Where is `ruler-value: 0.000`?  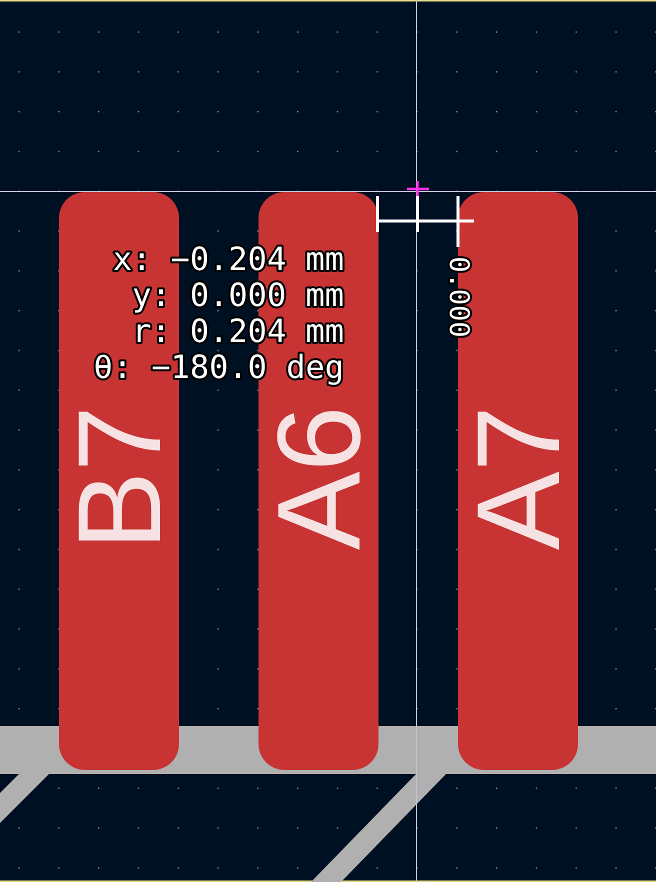
ruler-value: 0.000 is located at coordinates (458, 297).